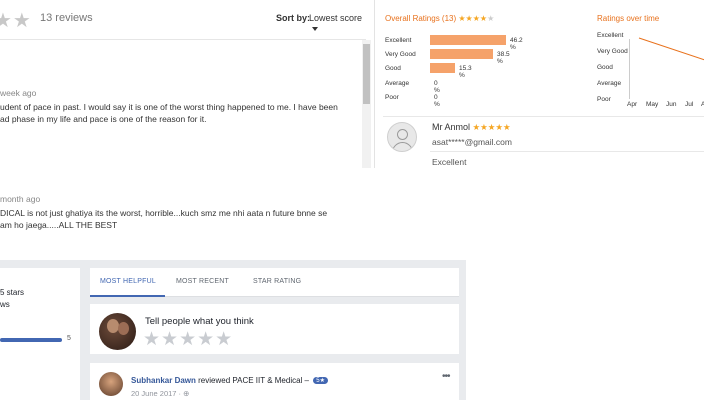 This screenshot has width=704, height=400. What do you see at coordinates (610, 35) in the screenshot?
I see `over-time-level-label: Excellent` at bounding box center [610, 35].